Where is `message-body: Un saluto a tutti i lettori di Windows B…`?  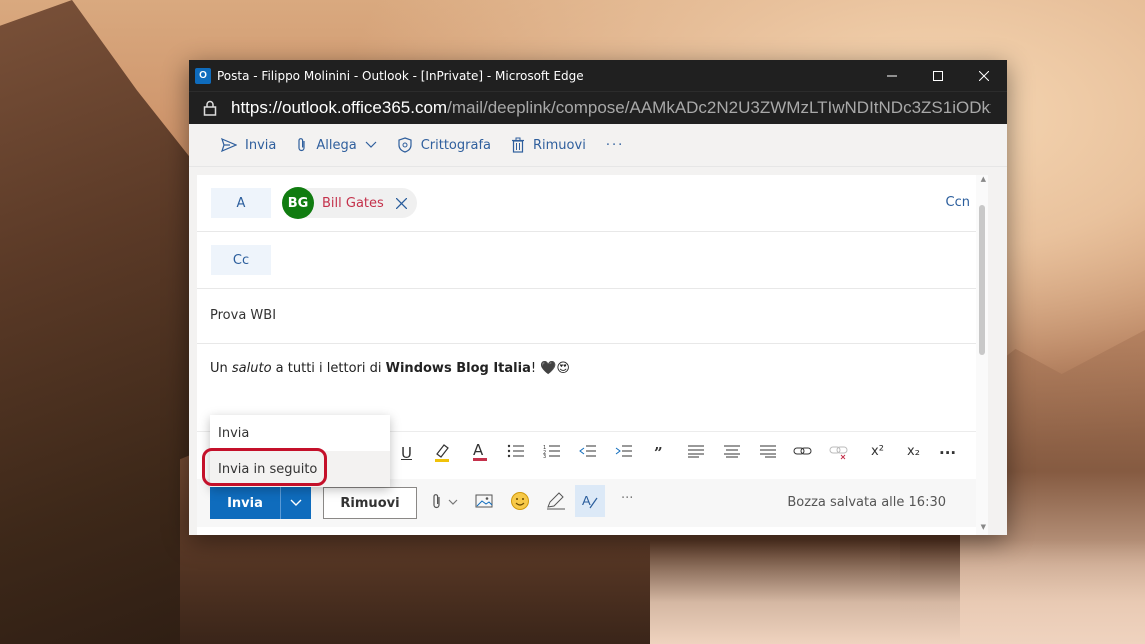
message-body: Un saluto a tutti i lettori di Windows B… is located at coordinates (390, 368).